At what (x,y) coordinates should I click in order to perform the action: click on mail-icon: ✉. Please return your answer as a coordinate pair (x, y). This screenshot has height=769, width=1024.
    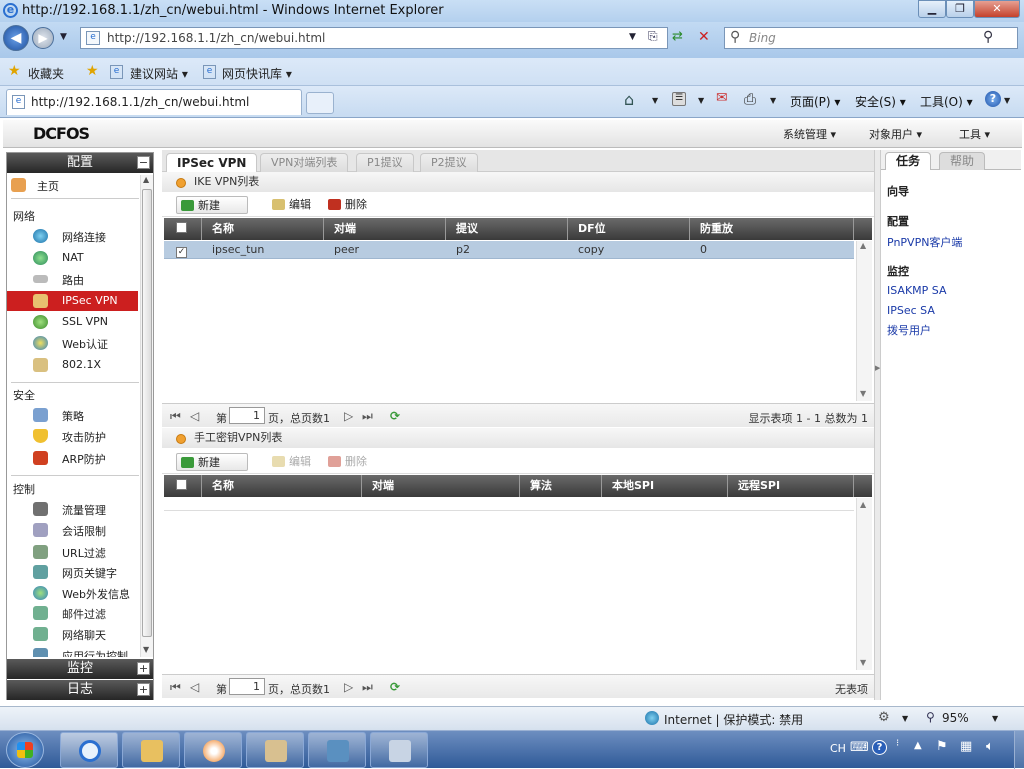
    Looking at the image, I should click on (722, 98).